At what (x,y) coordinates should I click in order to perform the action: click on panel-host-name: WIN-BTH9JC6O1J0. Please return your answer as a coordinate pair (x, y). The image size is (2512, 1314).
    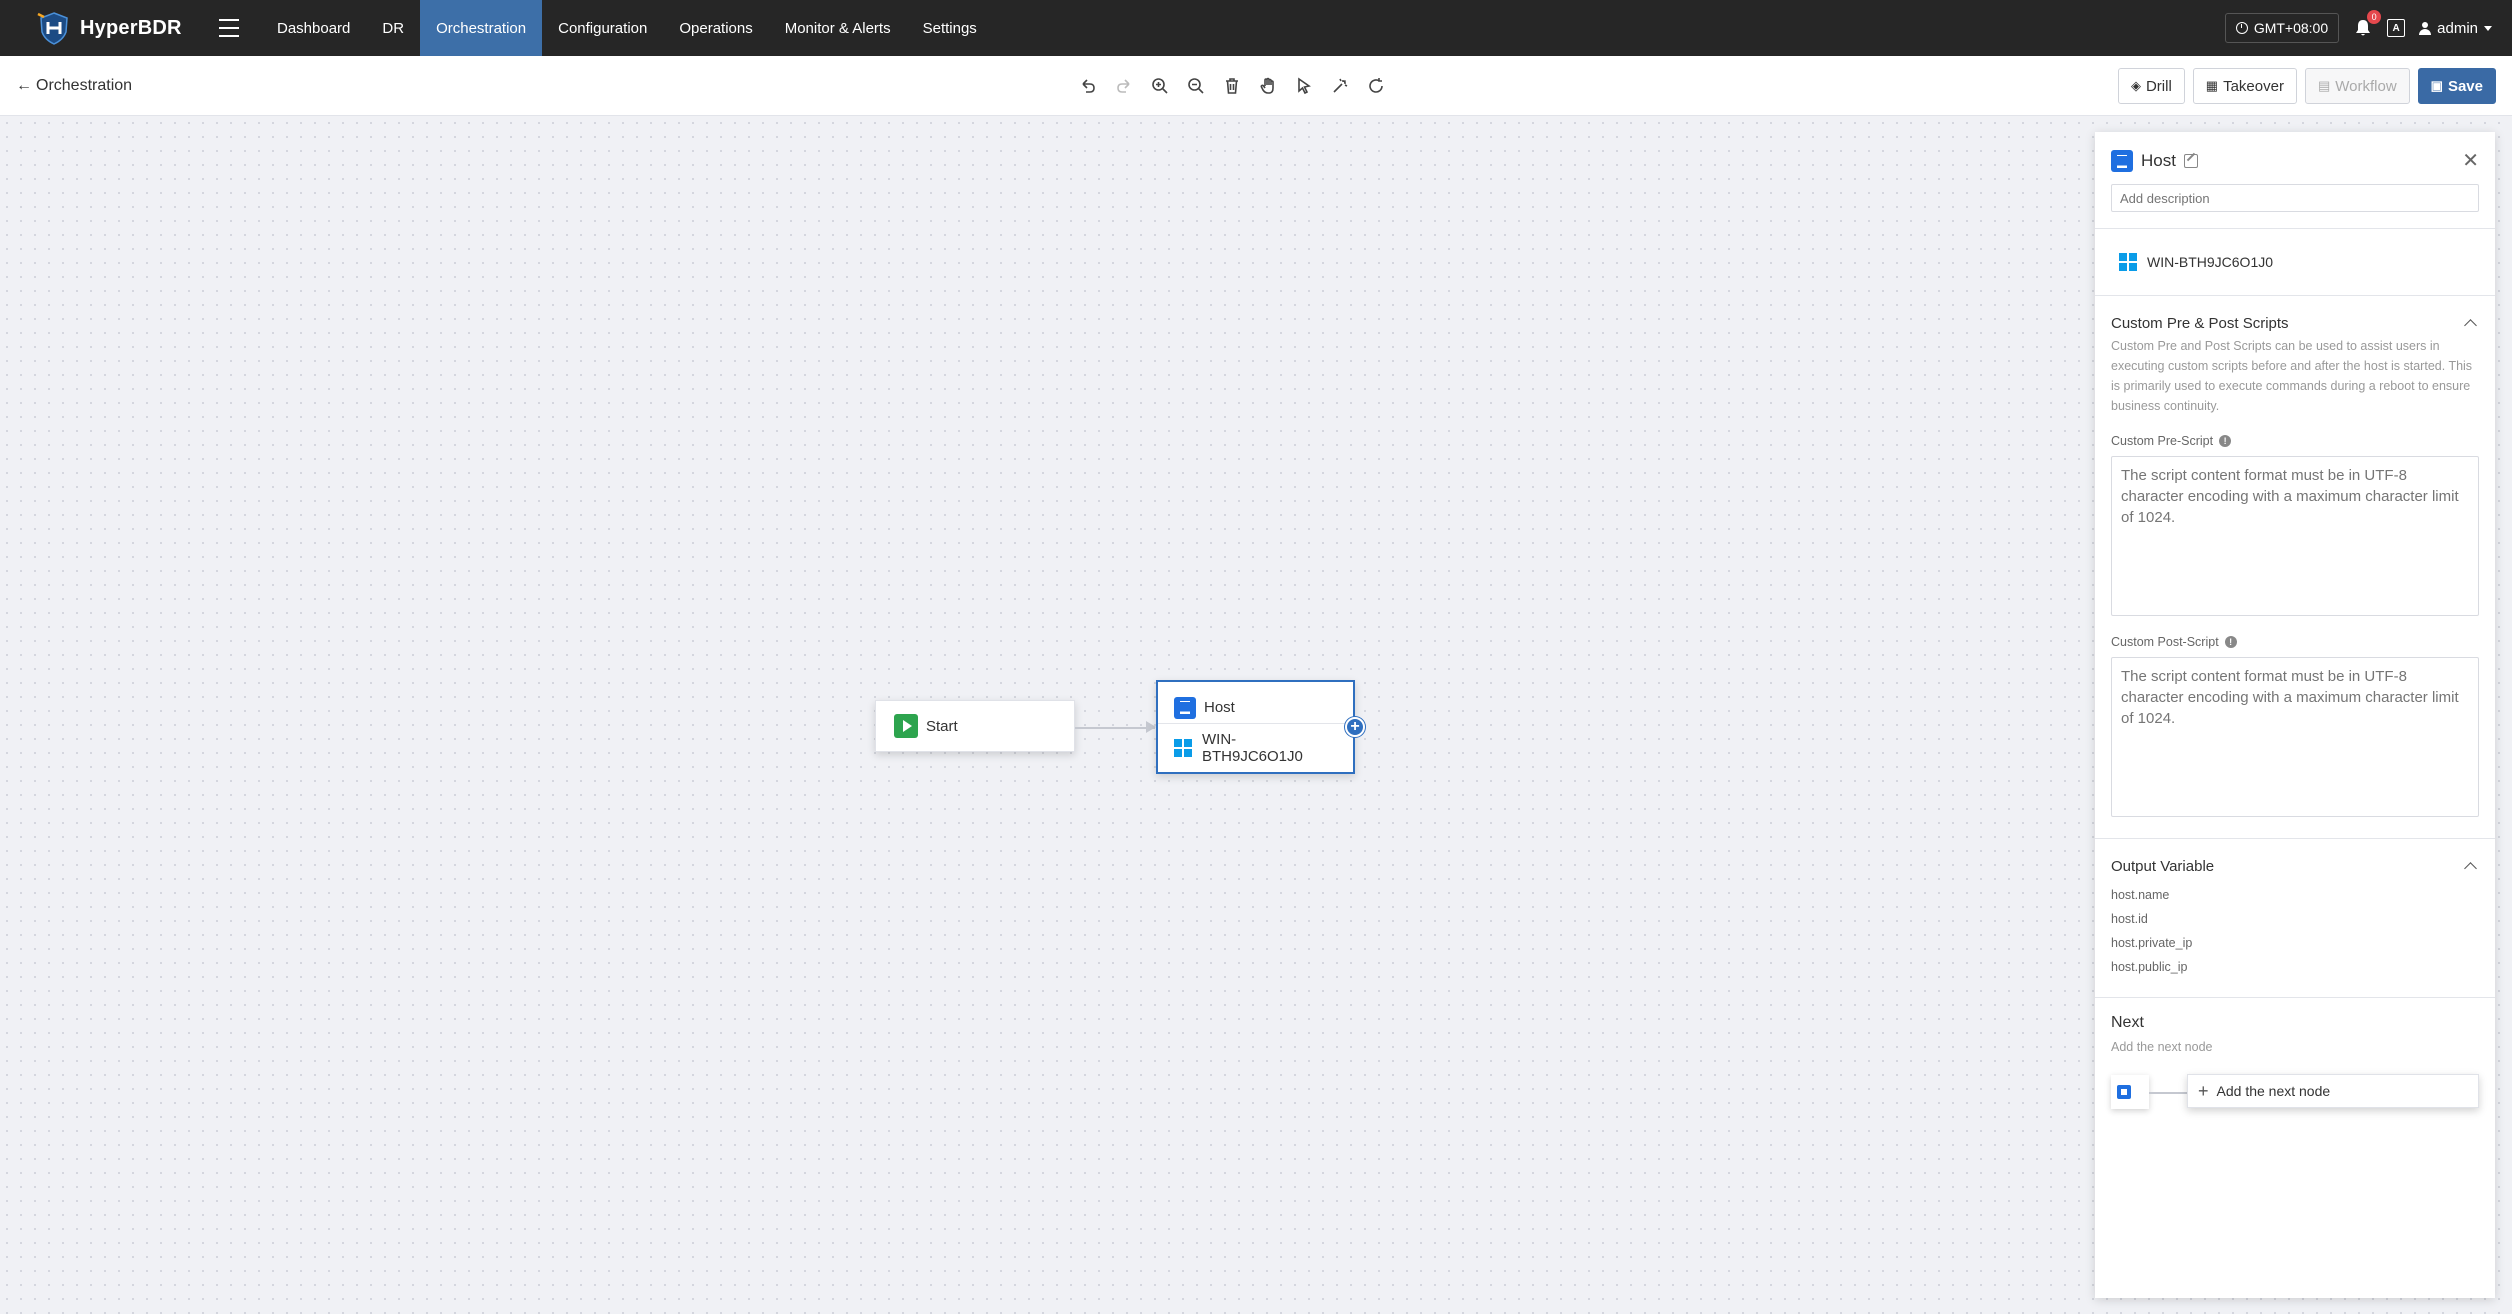
    Looking at the image, I should click on (2210, 262).